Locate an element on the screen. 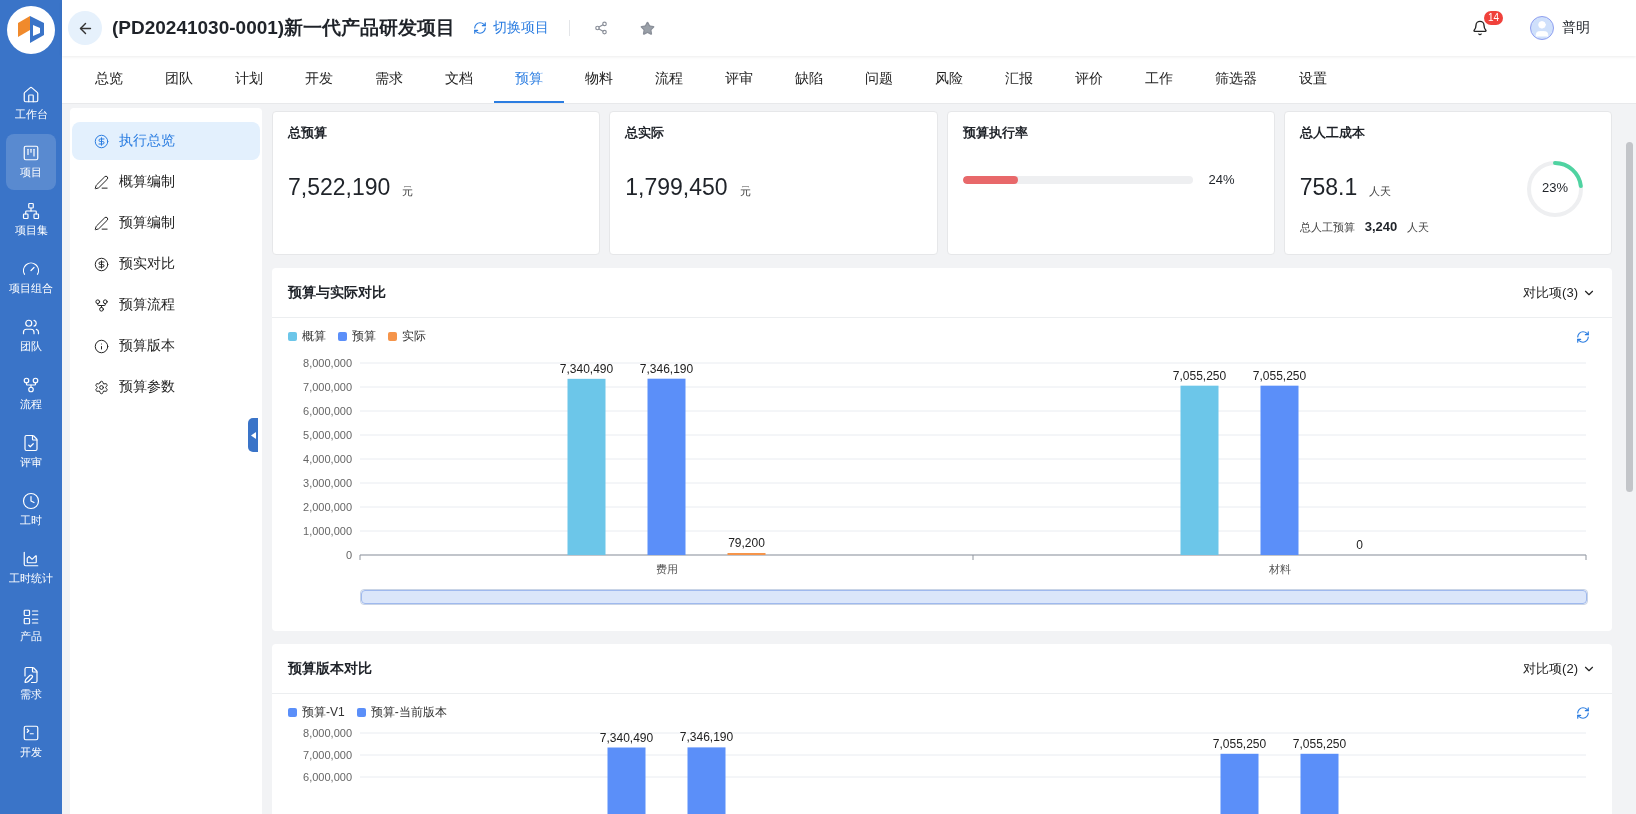 The height and width of the screenshot is (814, 1636). rail-item: 团队 is located at coordinates (31, 336).